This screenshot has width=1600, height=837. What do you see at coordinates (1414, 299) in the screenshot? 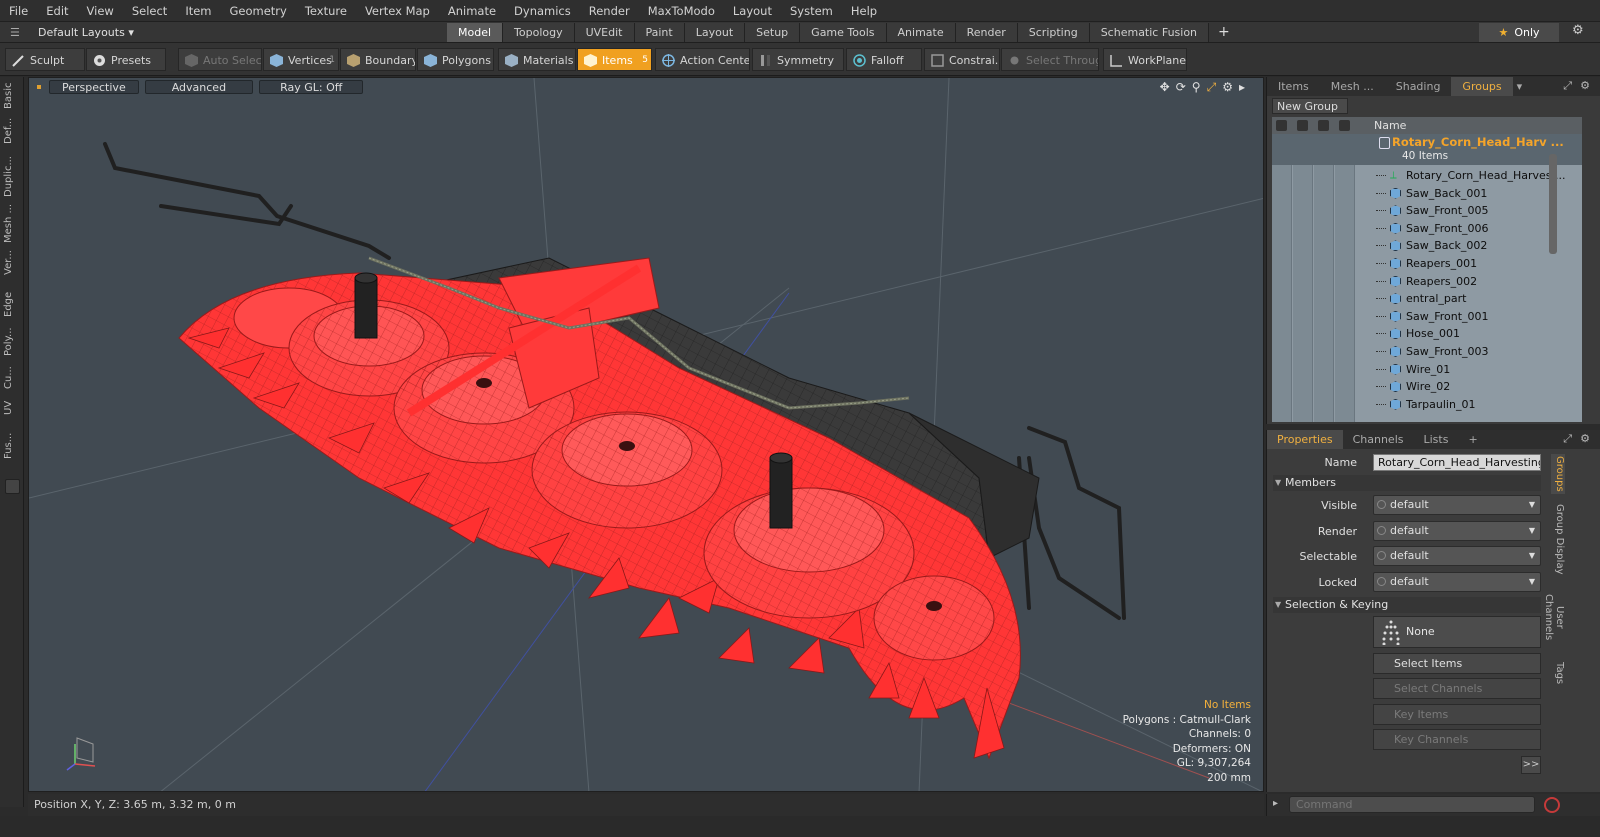
I see `list-item: entral_part` at bounding box center [1414, 299].